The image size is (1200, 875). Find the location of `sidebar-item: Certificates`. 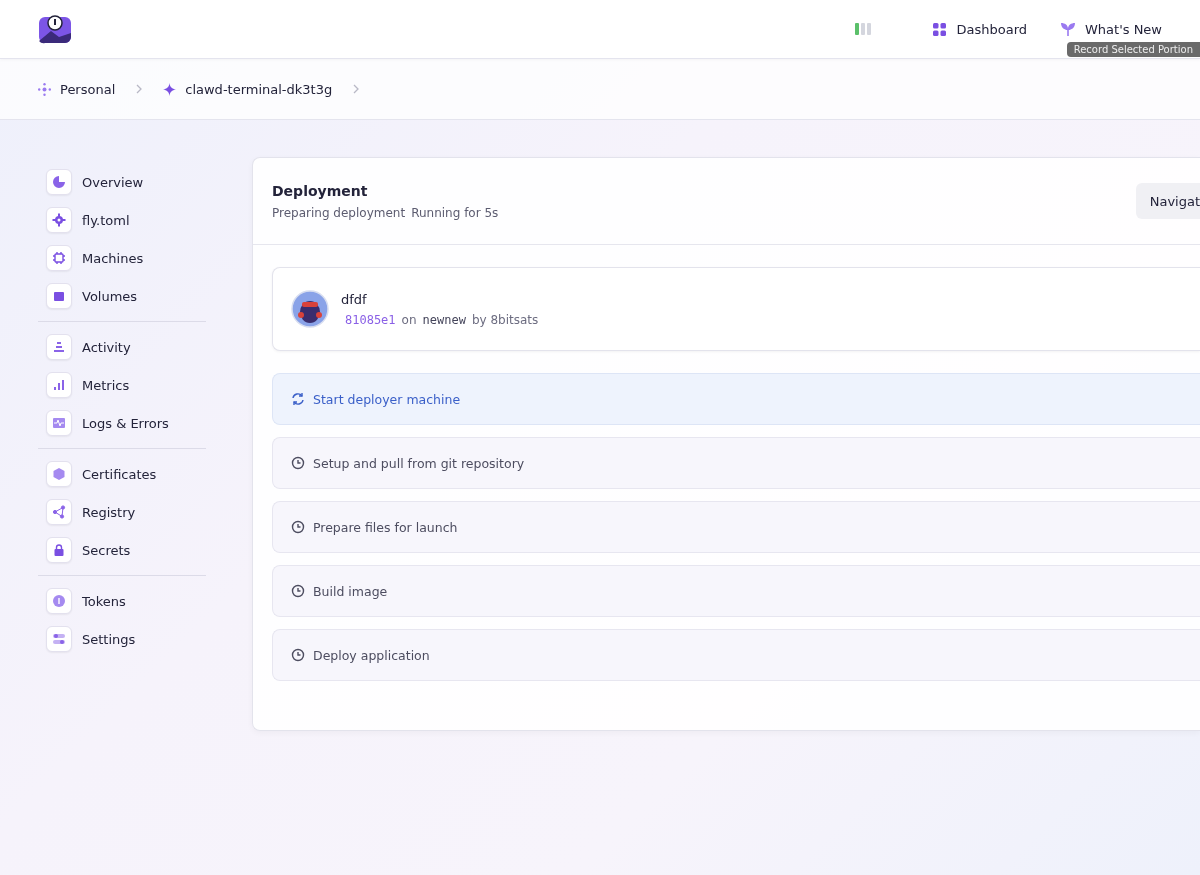

sidebar-item: Certificates is located at coordinates (122, 474).